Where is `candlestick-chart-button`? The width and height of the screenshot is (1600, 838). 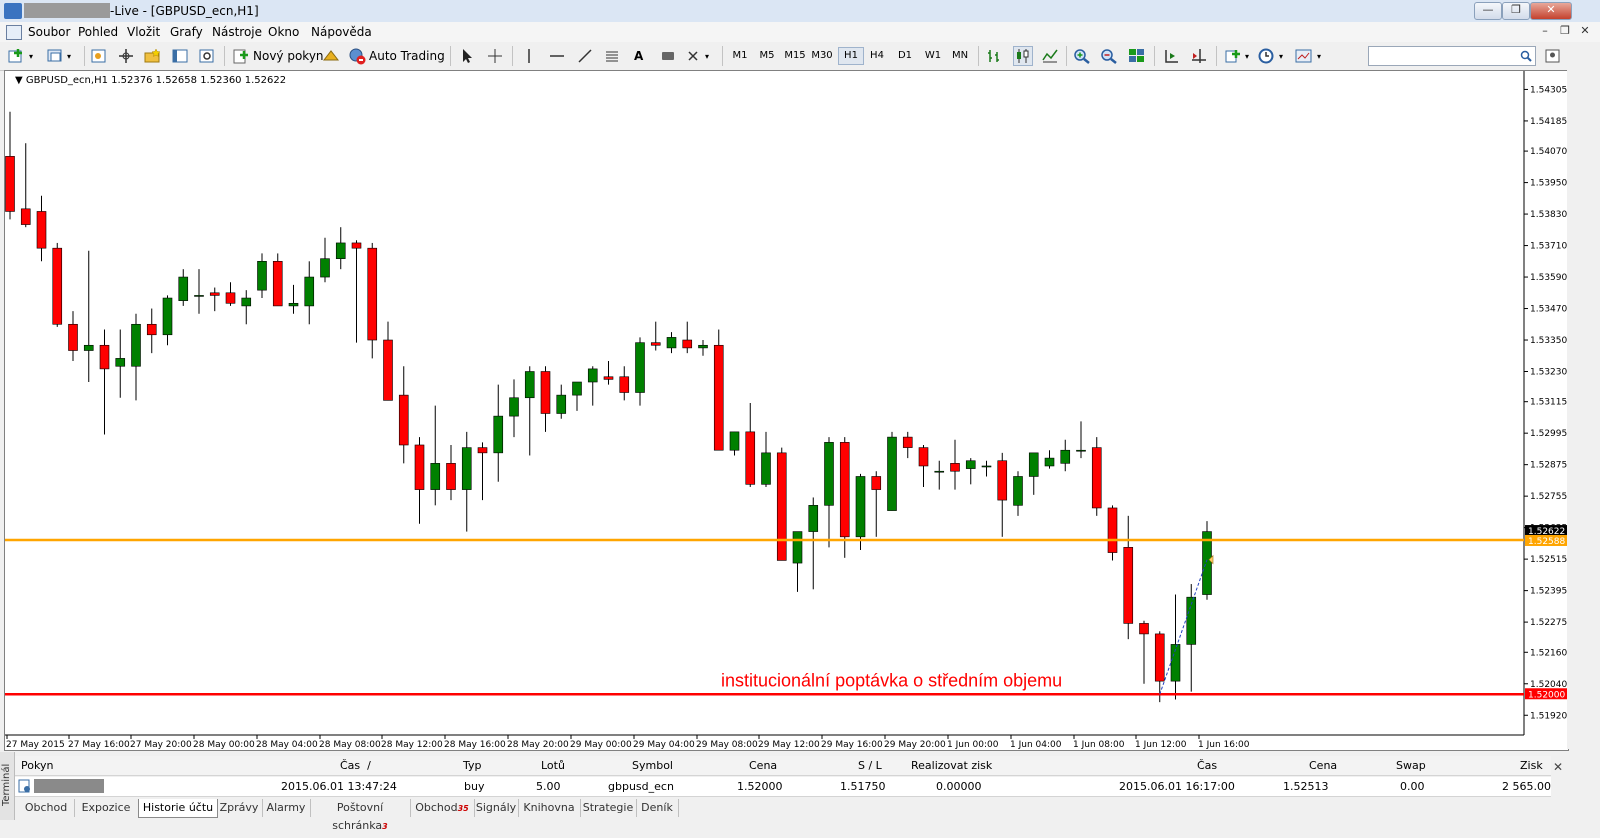
candlestick-chart-button is located at coordinates (1023, 56).